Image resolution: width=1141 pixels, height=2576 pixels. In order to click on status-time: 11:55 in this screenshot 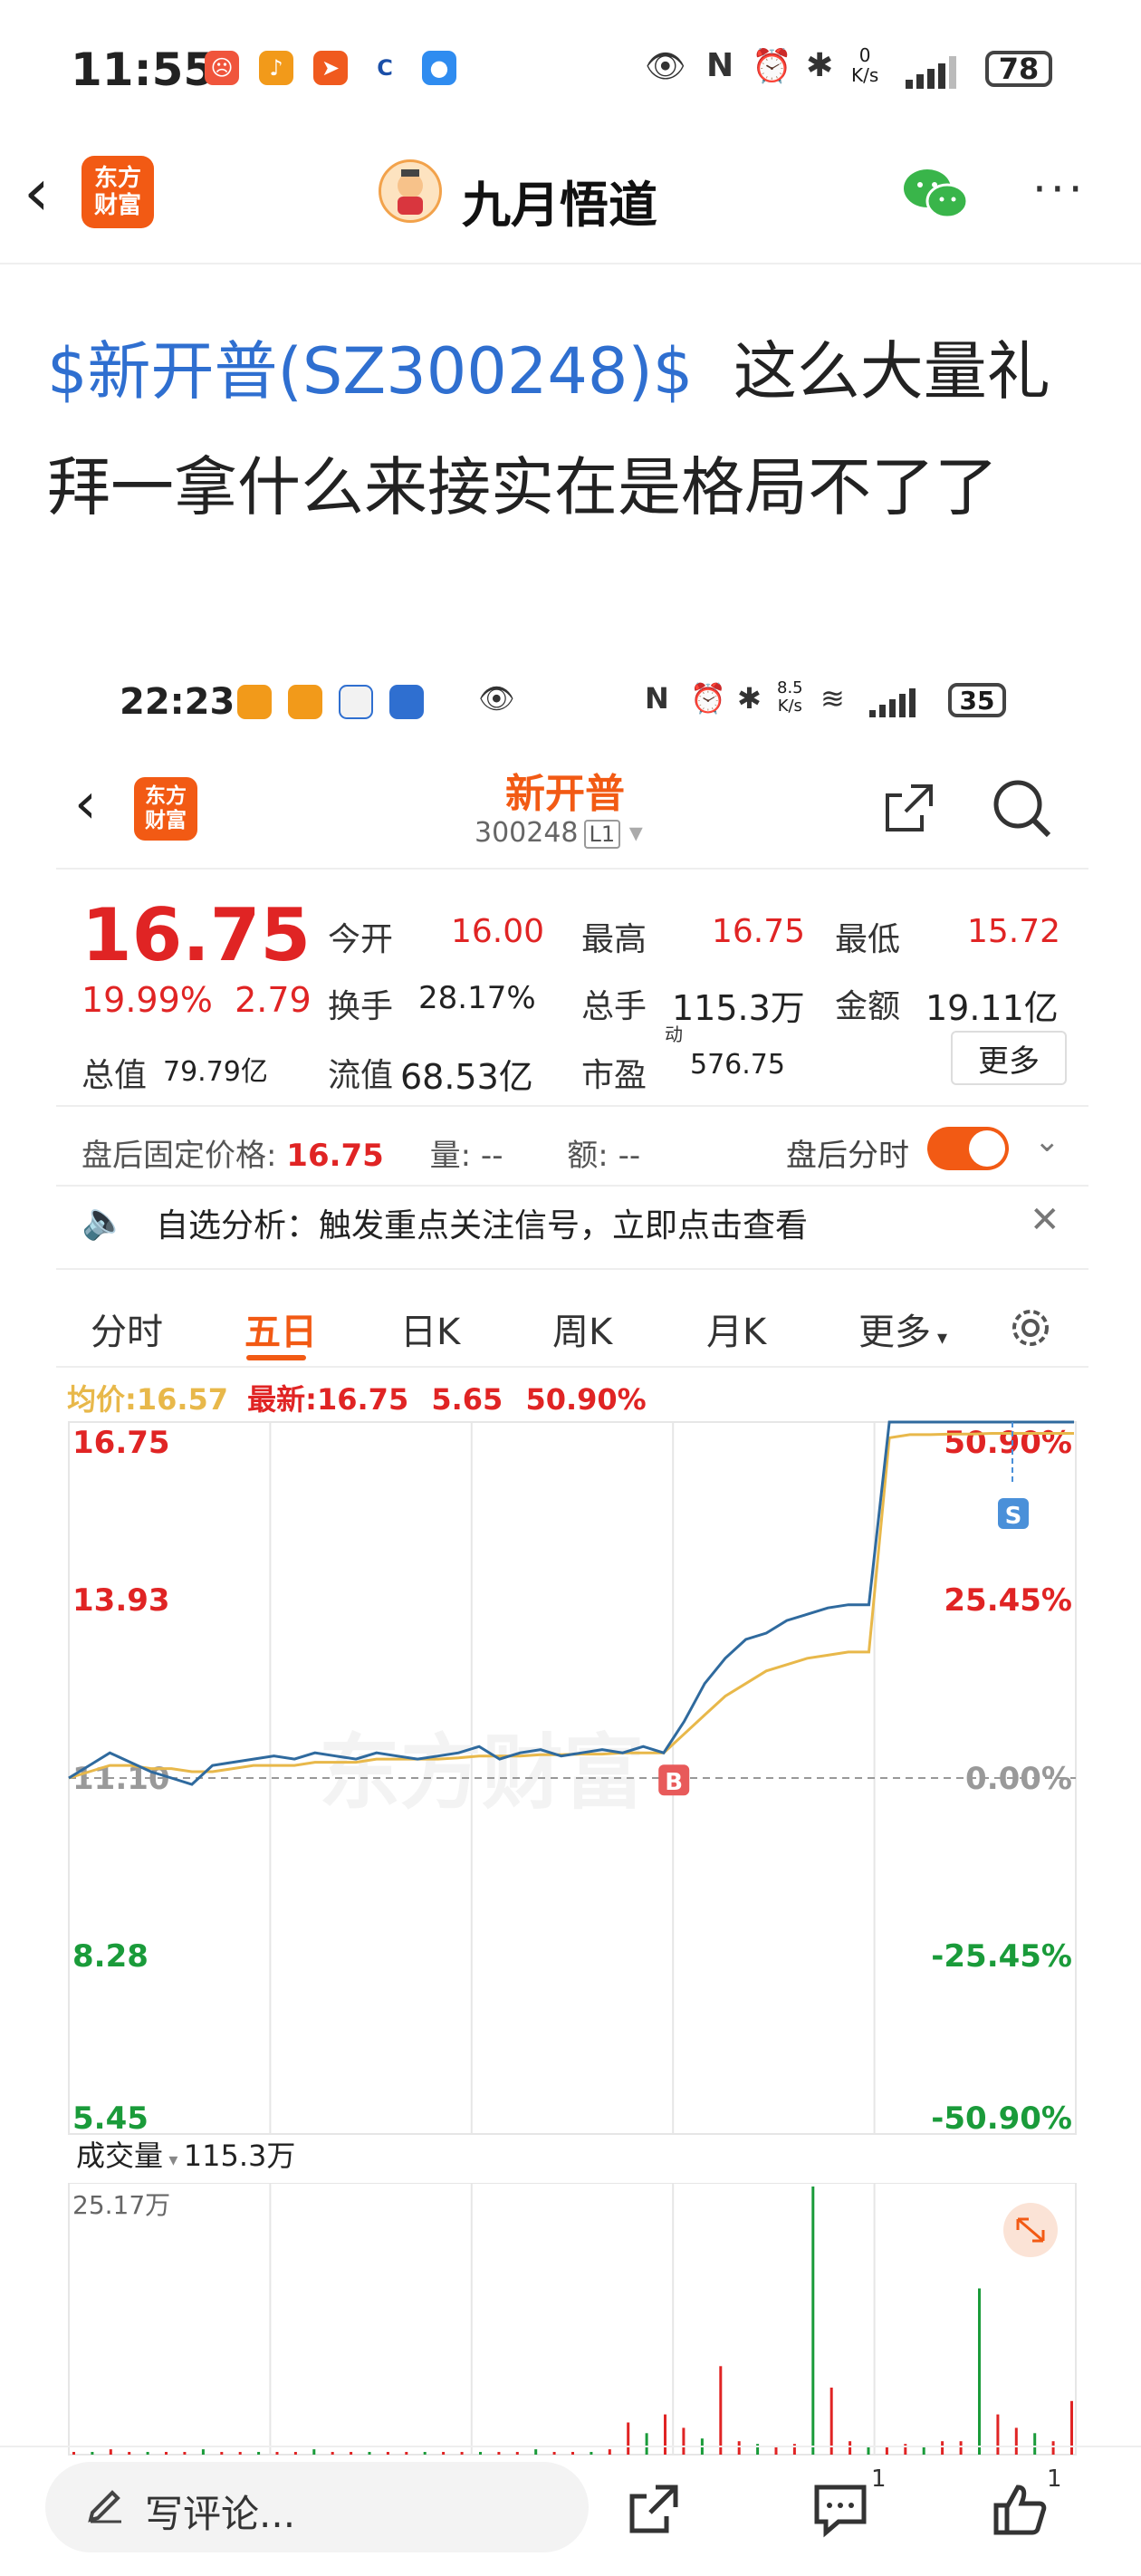, I will do `click(144, 69)`.